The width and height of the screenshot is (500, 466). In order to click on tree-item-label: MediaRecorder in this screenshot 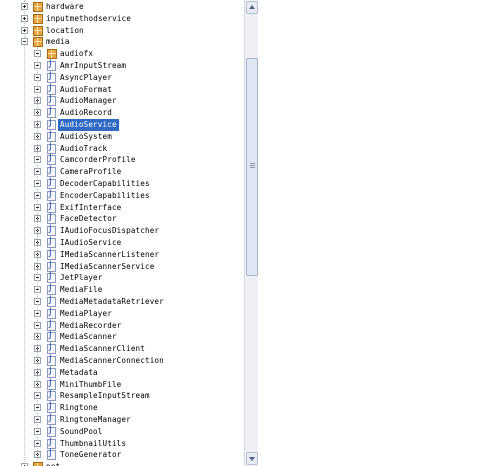, I will do `click(91, 325)`.